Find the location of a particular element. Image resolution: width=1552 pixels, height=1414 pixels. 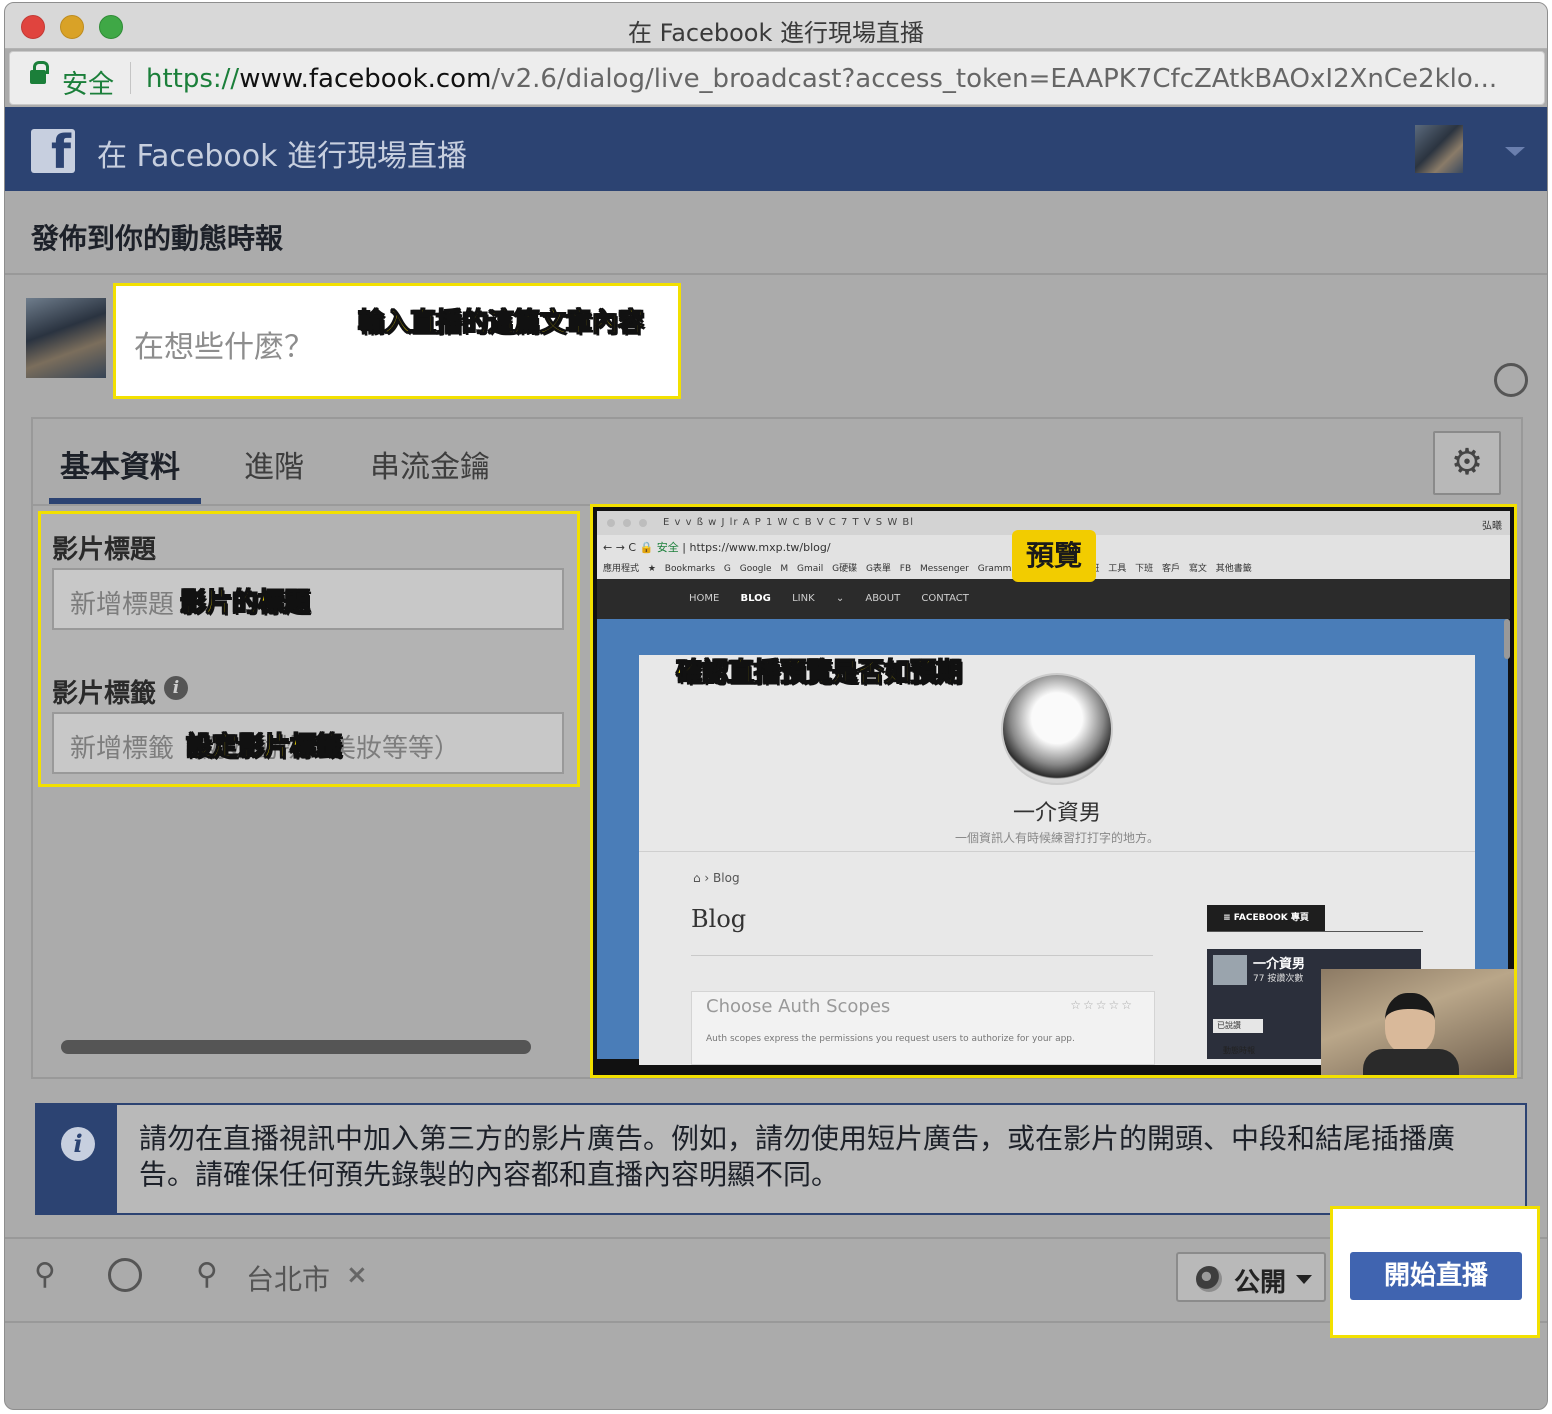

go-live-button: 開始直播 is located at coordinates (1436, 1276).